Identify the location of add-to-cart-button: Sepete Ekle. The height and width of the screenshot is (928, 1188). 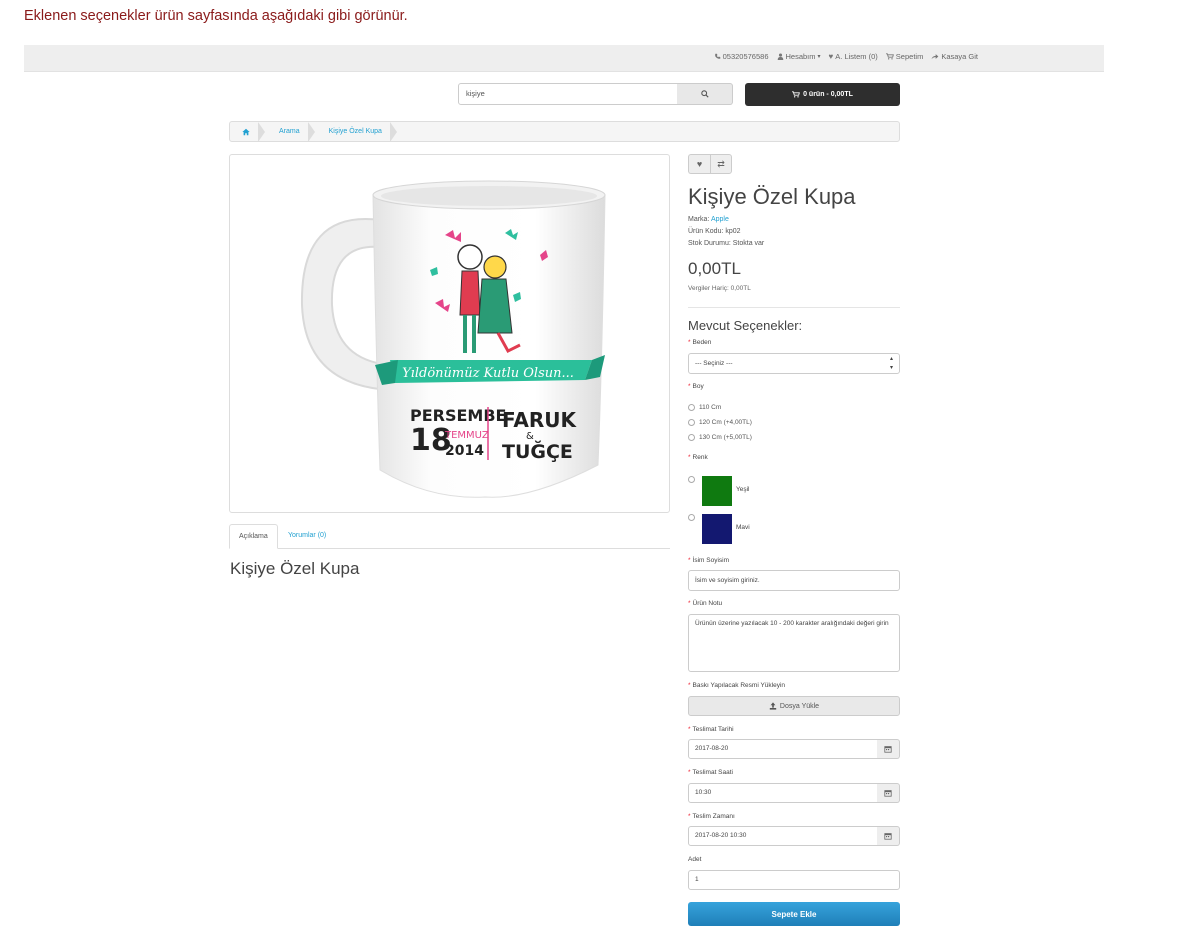
(794, 914).